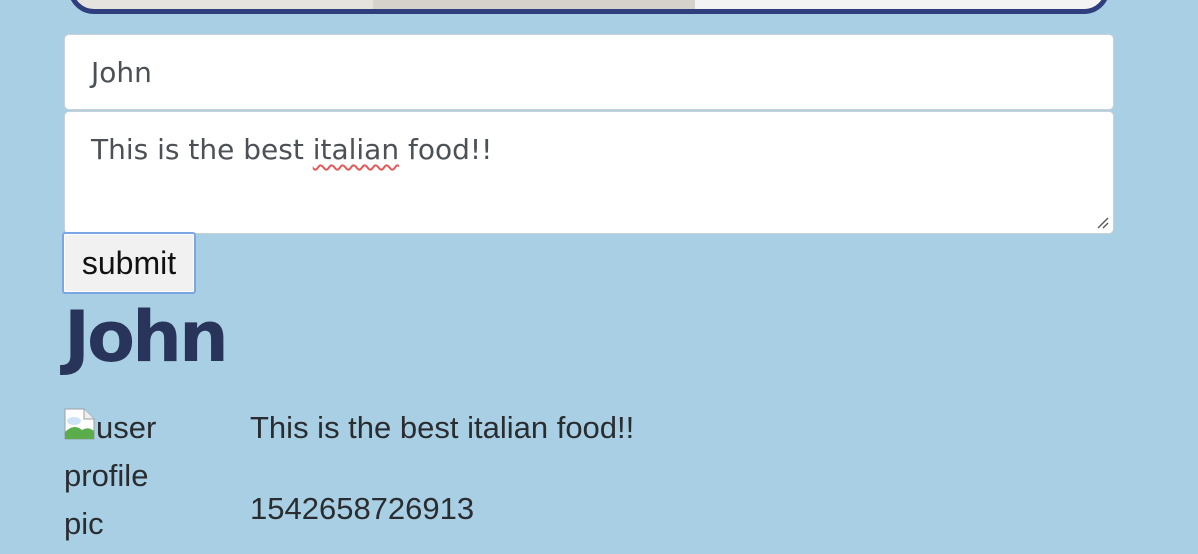 The width and height of the screenshot is (1198, 554). What do you see at coordinates (202, 149) in the screenshot?
I see `review-textarea-prefix: This is the best` at bounding box center [202, 149].